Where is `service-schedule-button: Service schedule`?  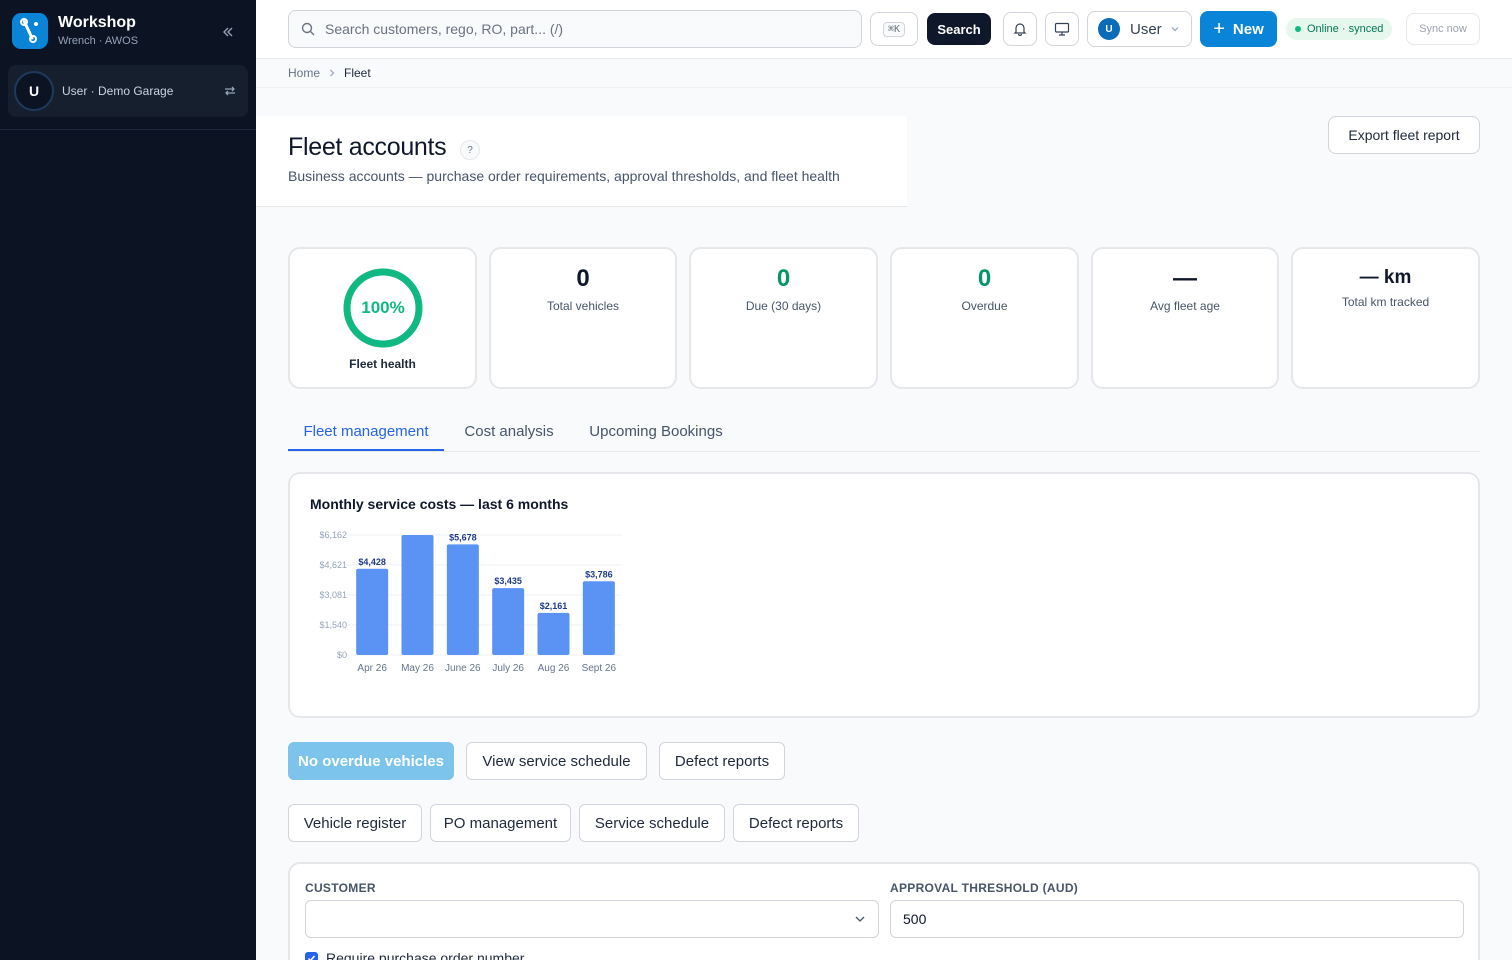 service-schedule-button: Service schedule is located at coordinates (652, 823).